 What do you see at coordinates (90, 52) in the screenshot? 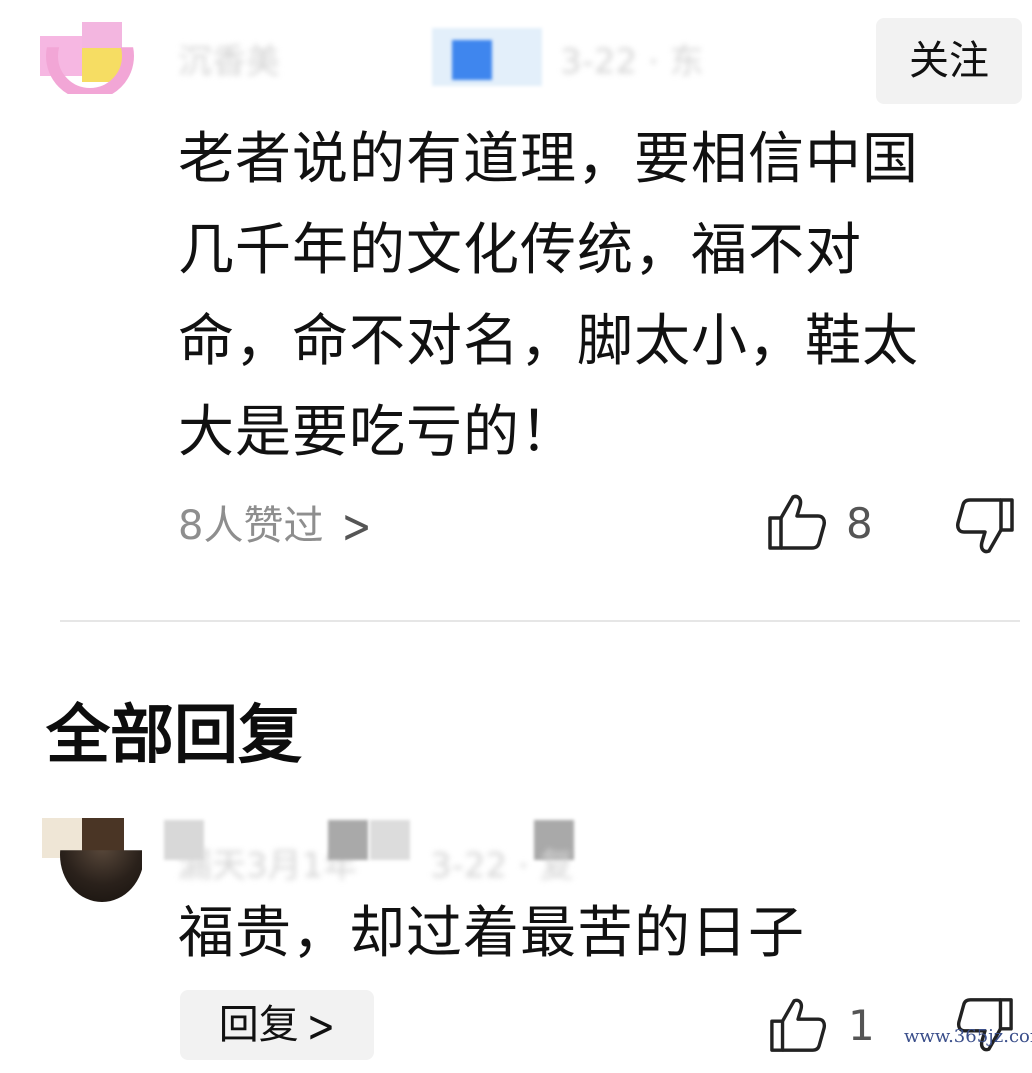
I see `commenter-avatar` at bounding box center [90, 52].